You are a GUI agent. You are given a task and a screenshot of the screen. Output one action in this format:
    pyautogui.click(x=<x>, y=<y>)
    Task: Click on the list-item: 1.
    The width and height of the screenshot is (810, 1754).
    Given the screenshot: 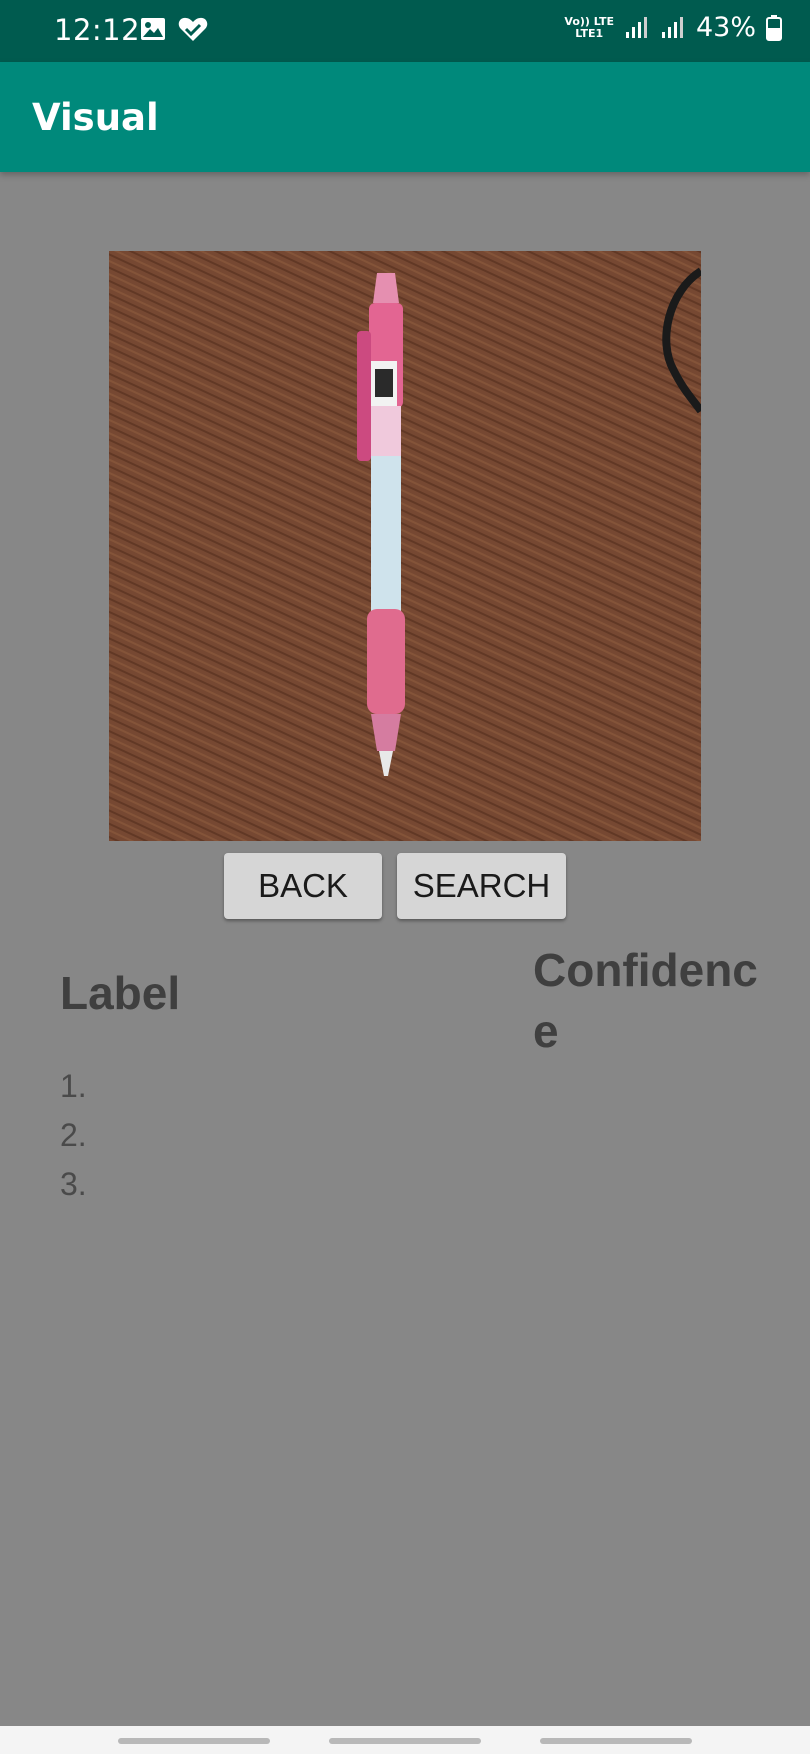 What is the action you would take?
    pyautogui.click(x=73, y=1086)
    